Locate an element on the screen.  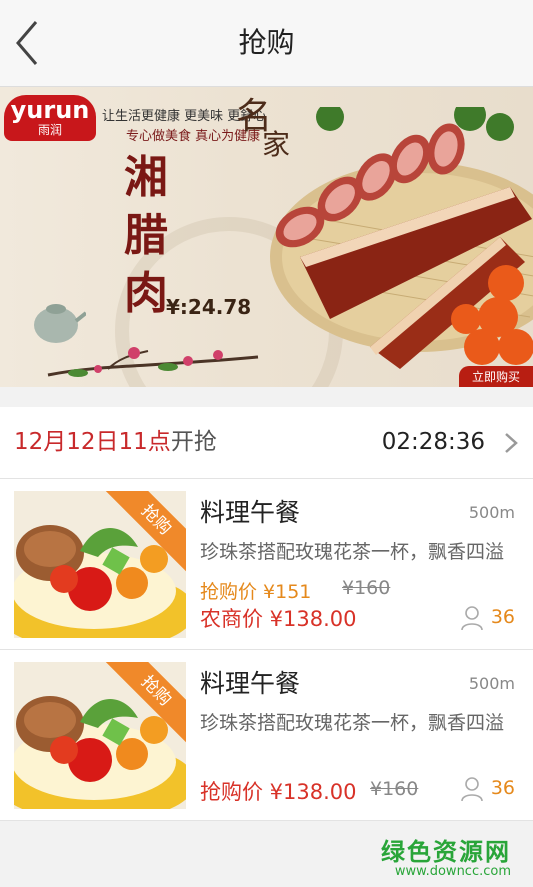
watermark-text: 绿色资源网 is located at coordinates (446, 852).